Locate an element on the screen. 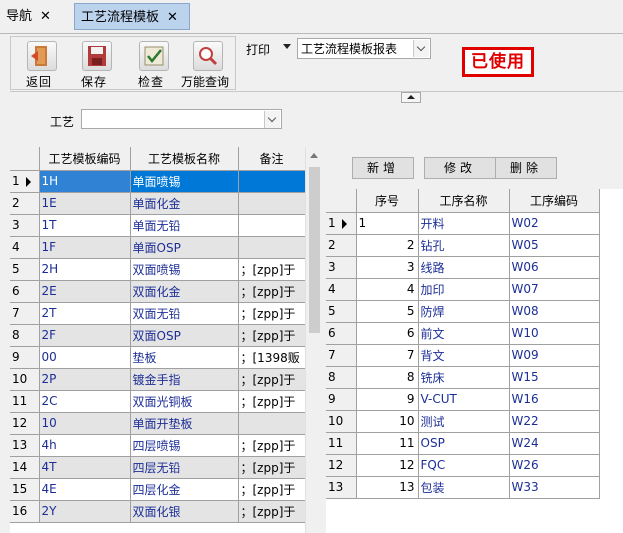  template-code-cell: 1E is located at coordinates (85, 203).